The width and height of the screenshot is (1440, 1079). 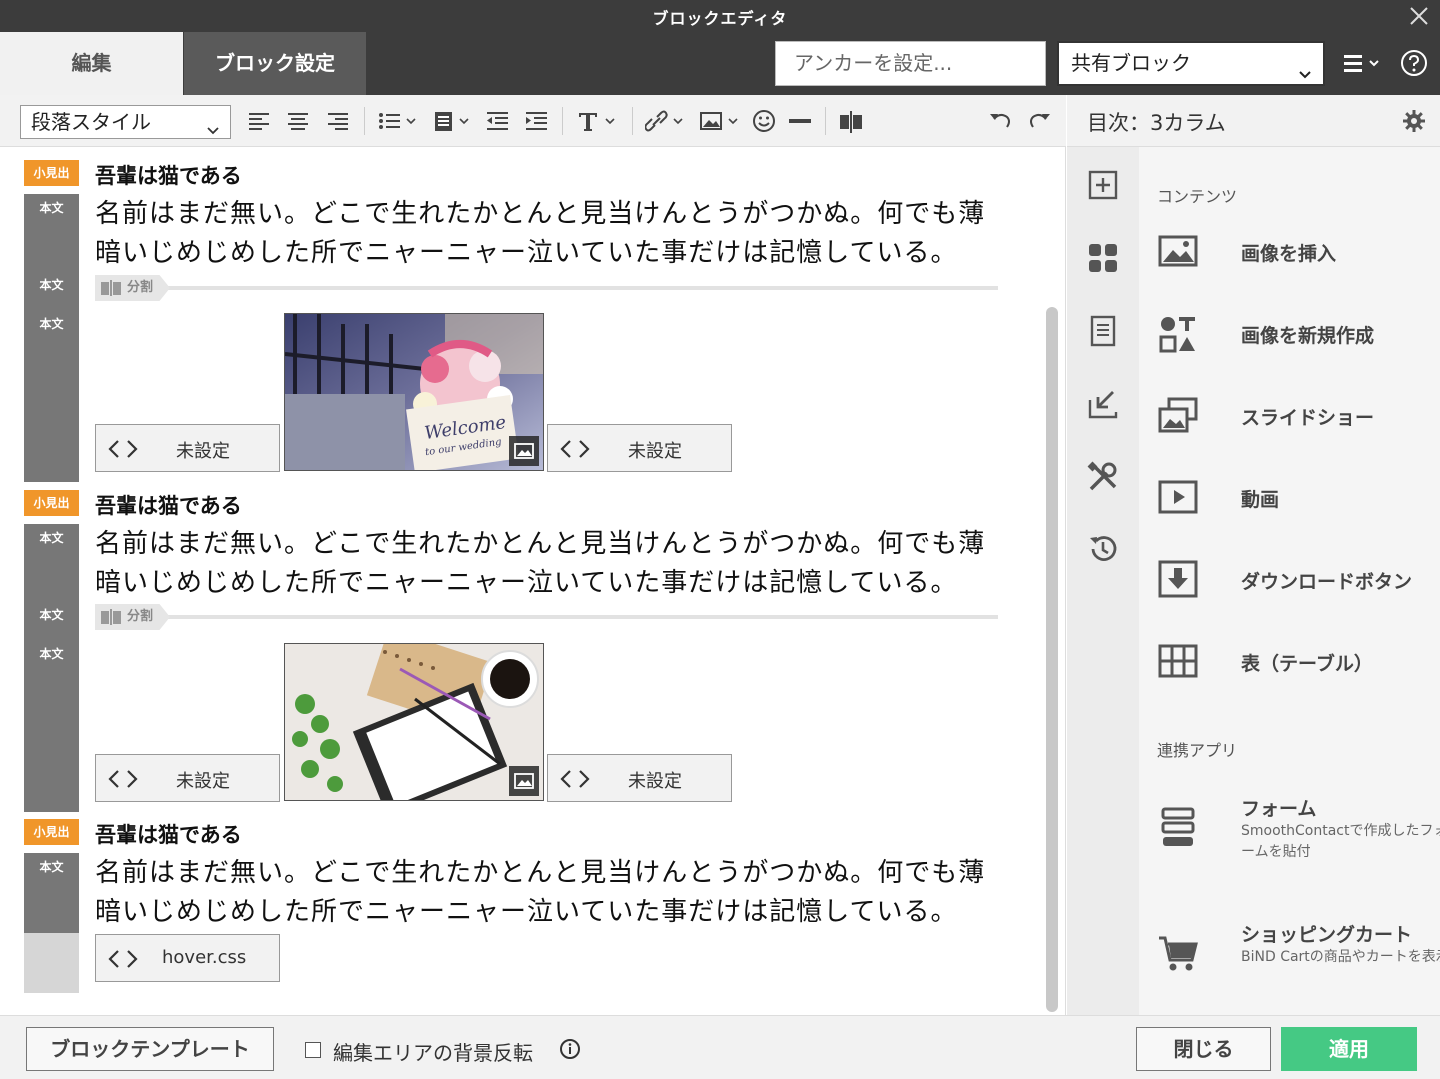 What do you see at coordinates (720, 1047) in the screenshot?
I see `footer-bar: ブロックテンプレート 編集エリアの背景反転 閉じる 適用` at bounding box center [720, 1047].